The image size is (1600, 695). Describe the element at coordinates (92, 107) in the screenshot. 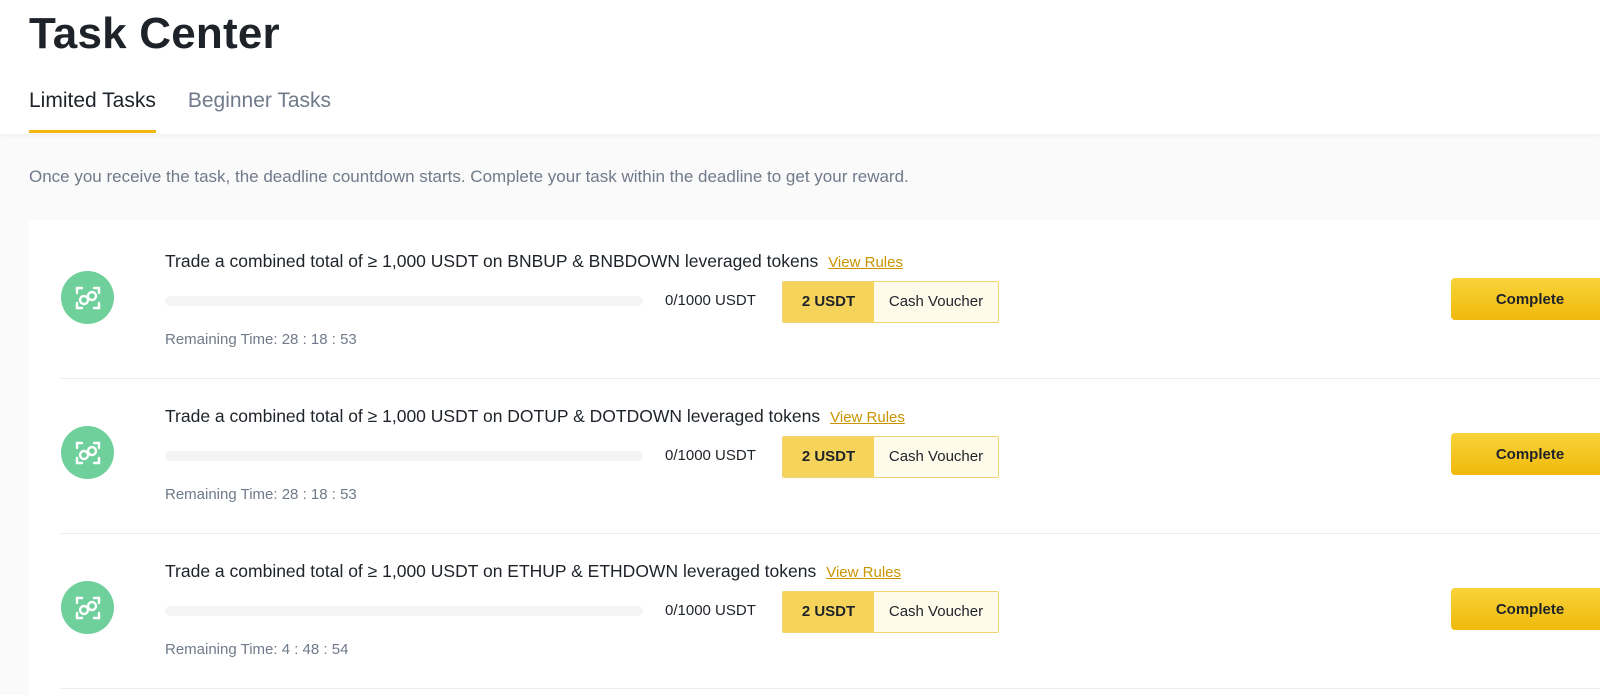

I see `tab-limited-tasks: Limited Tasks` at that location.